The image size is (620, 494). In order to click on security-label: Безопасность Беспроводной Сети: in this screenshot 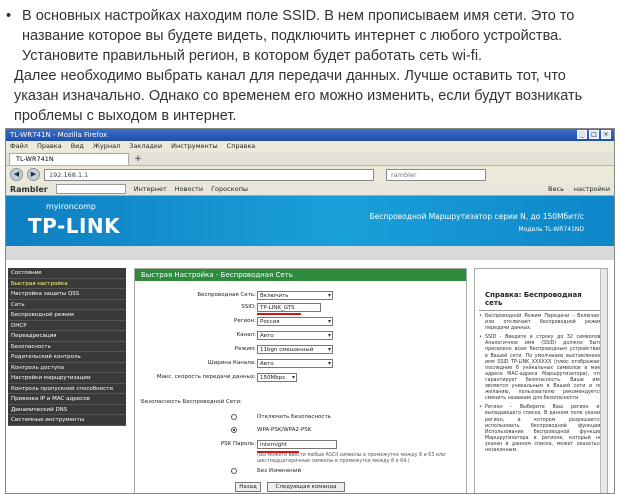, I will do `click(191, 402)`.